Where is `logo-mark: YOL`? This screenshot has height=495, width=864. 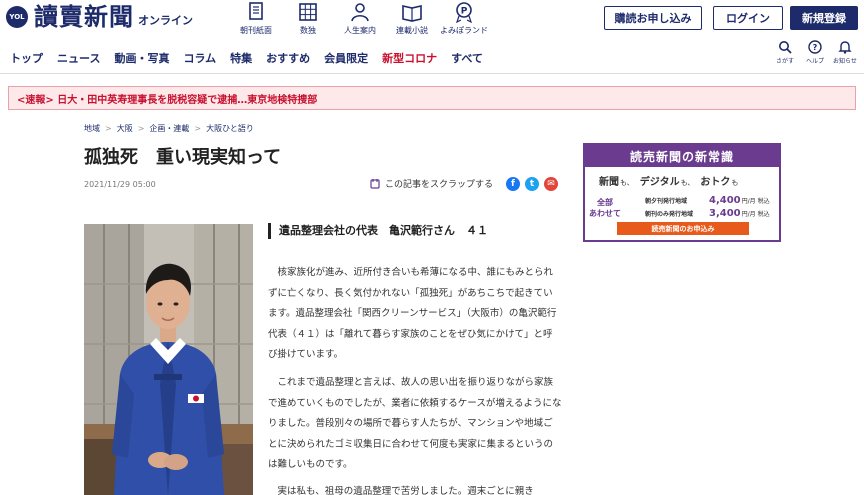 logo-mark: YOL is located at coordinates (17, 17).